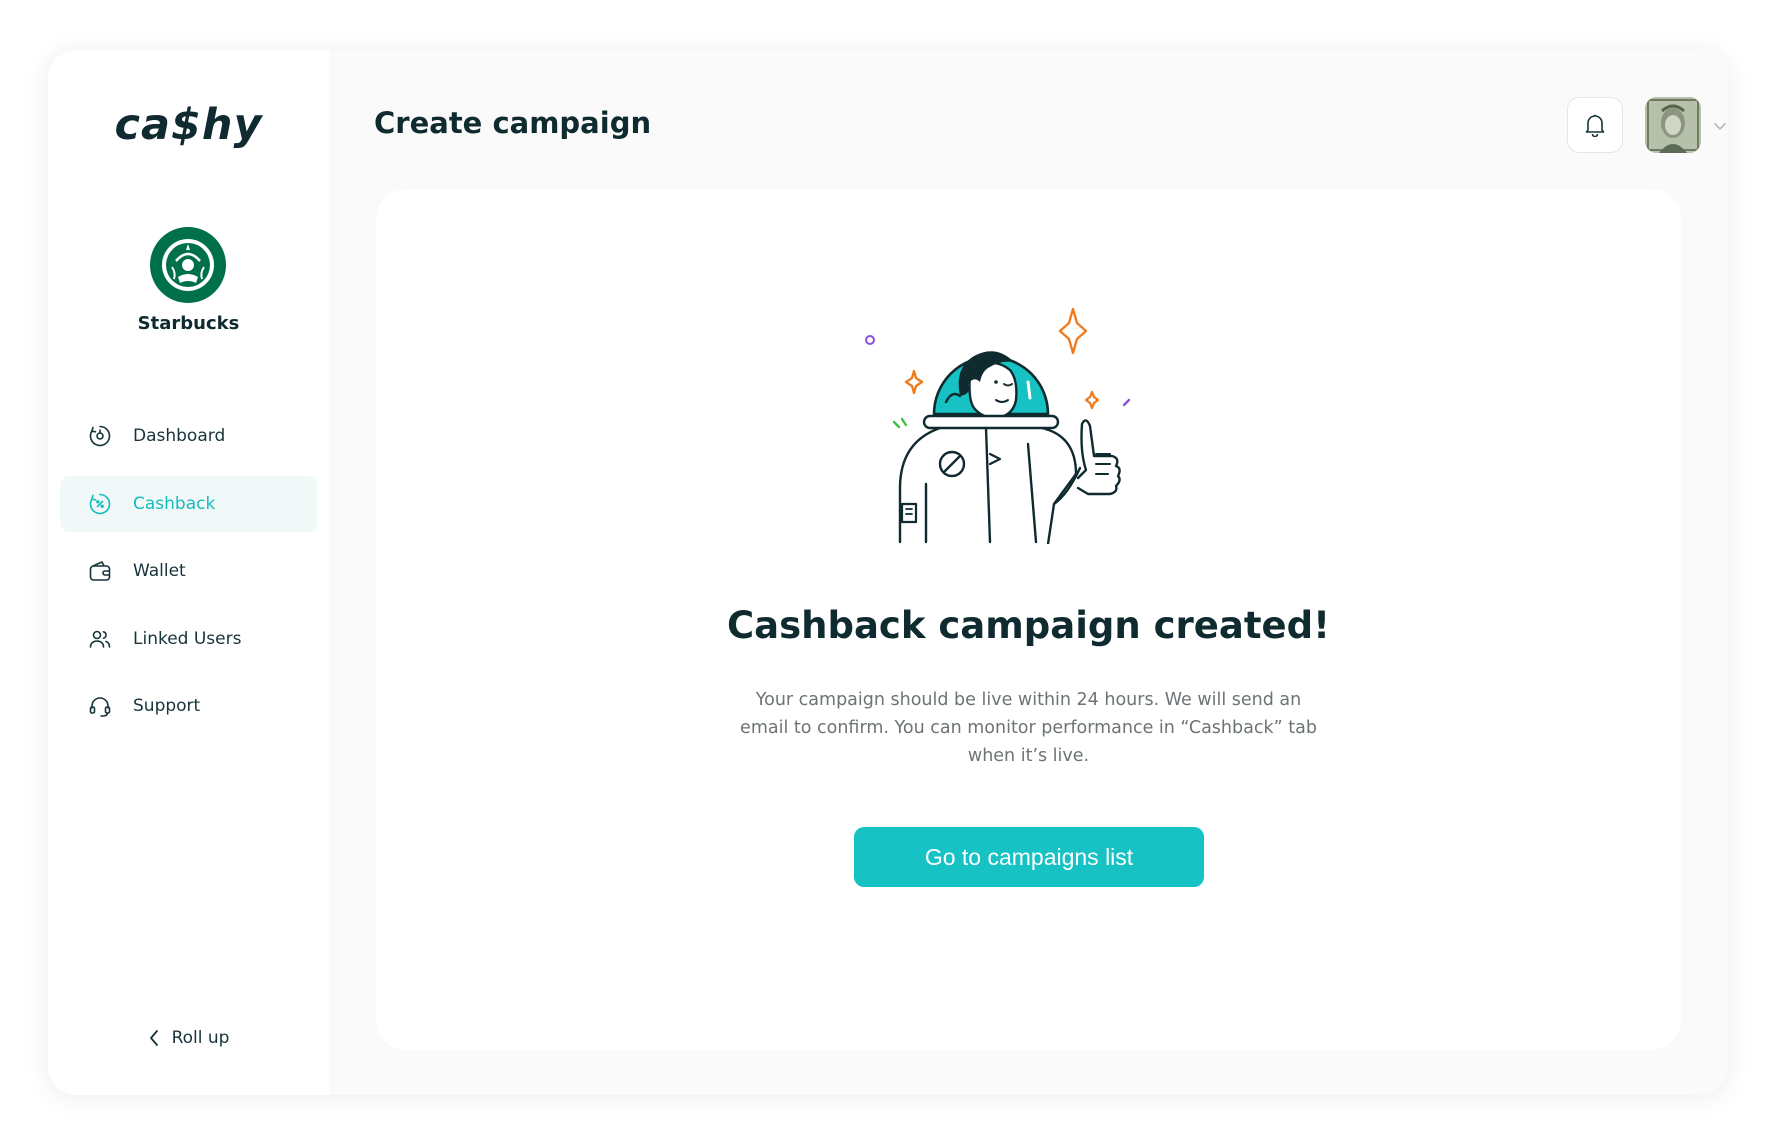  What do you see at coordinates (188, 125) in the screenshot?
I see `app-logo: ca$hy` at bounding box center [188, 125].